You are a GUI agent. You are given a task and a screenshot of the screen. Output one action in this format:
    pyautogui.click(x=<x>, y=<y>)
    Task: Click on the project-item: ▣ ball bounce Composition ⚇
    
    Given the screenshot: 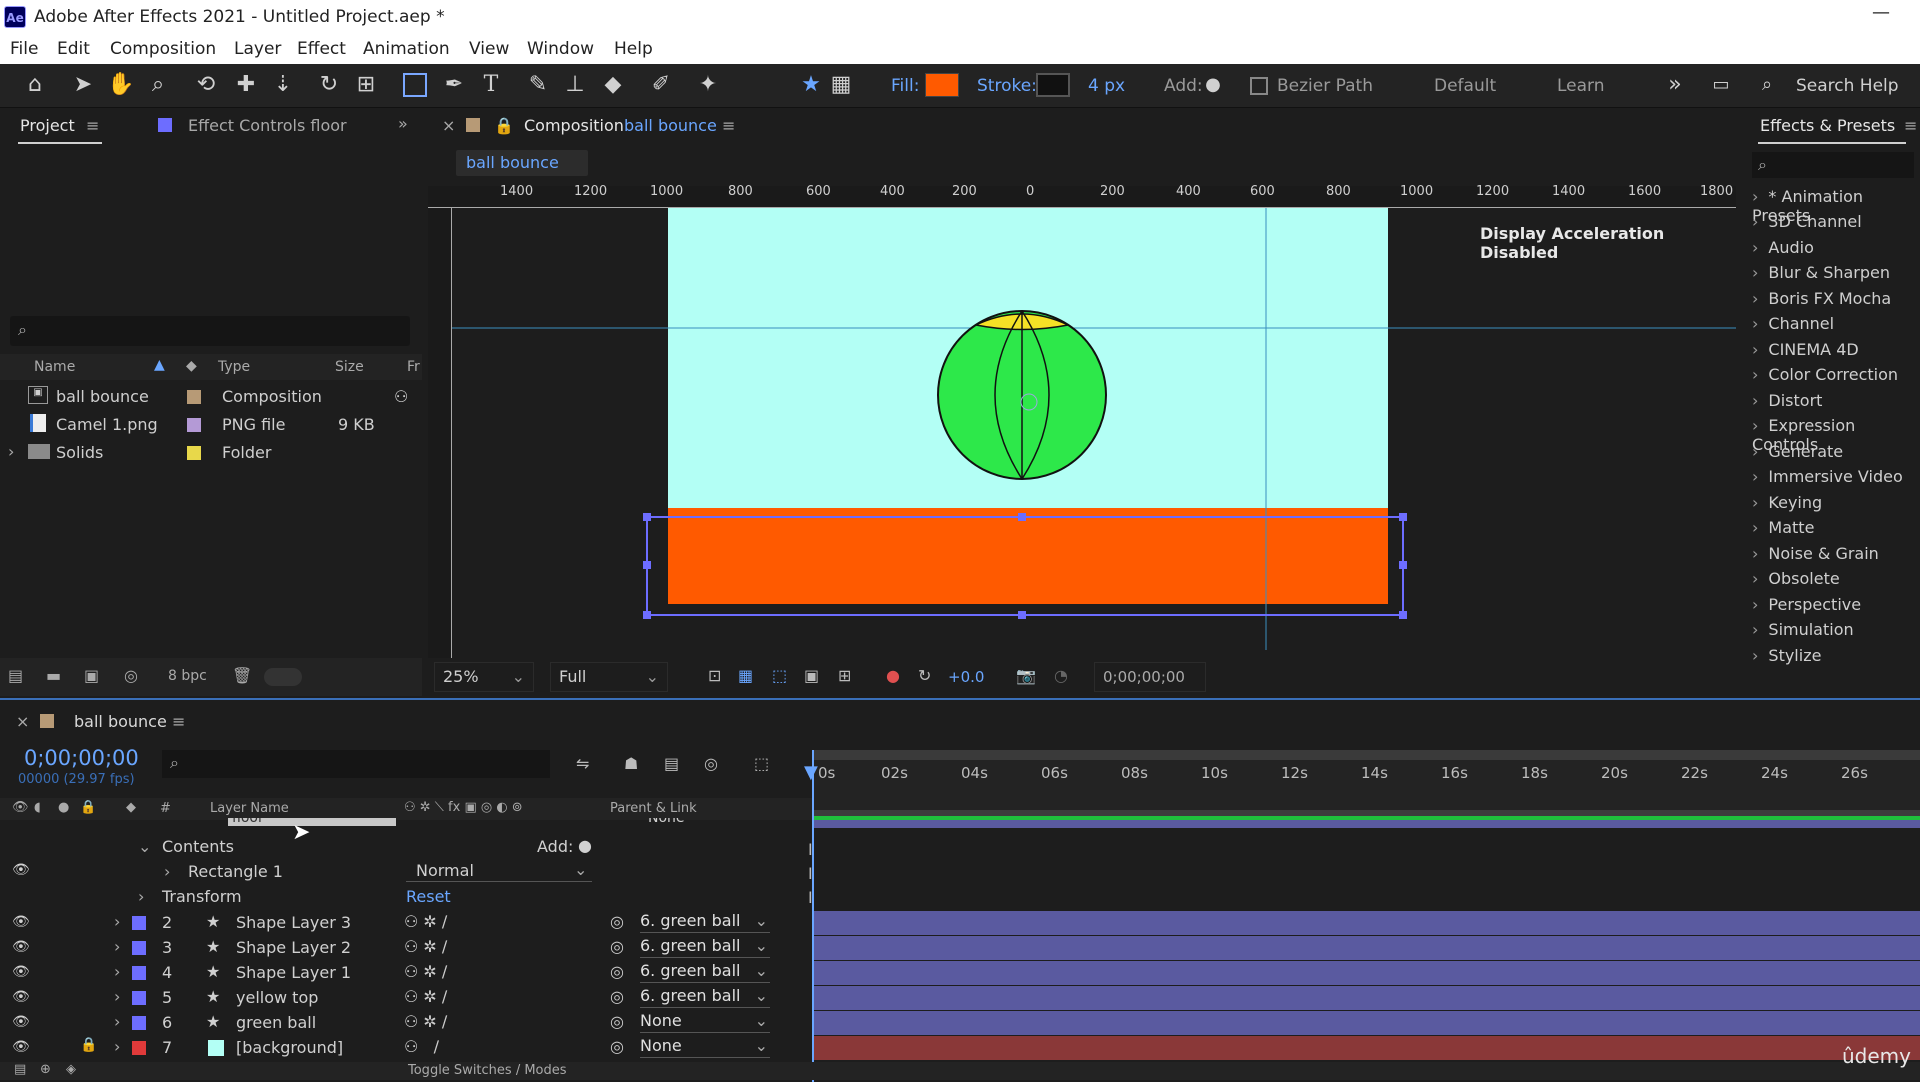 What is the action you would take?
    pyautogui.click(x=210, y=398)
    